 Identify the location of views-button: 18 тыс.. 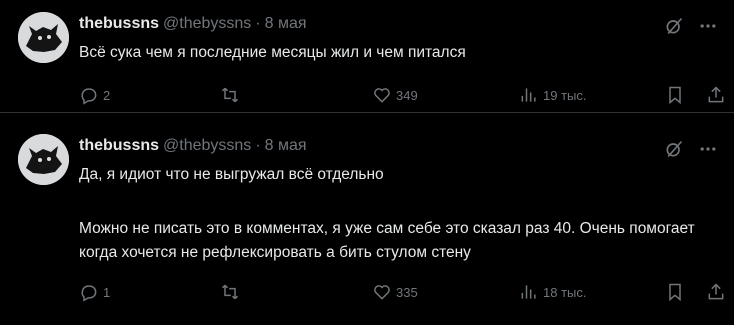
(552, 292).